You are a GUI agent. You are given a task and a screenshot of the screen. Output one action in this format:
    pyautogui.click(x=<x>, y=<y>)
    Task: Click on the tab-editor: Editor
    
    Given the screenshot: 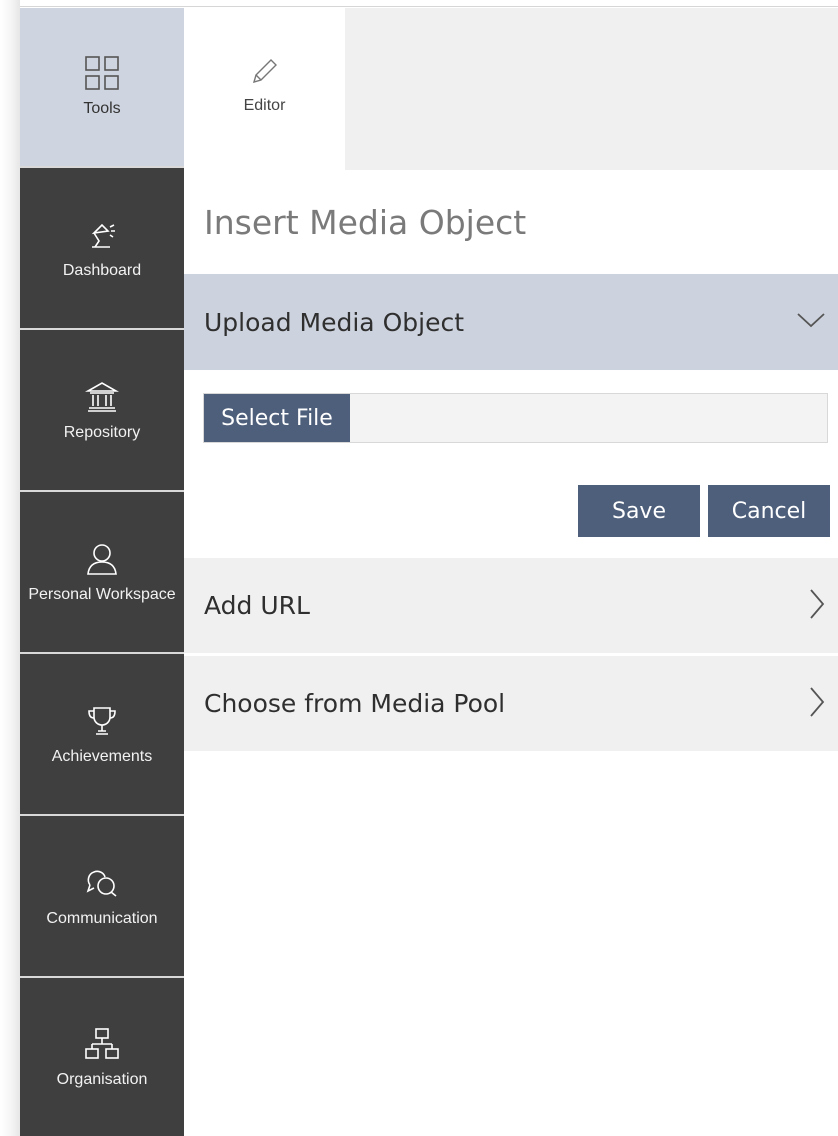 What is the action you would take?
    pyautogui.click(x=264, y=89)
    